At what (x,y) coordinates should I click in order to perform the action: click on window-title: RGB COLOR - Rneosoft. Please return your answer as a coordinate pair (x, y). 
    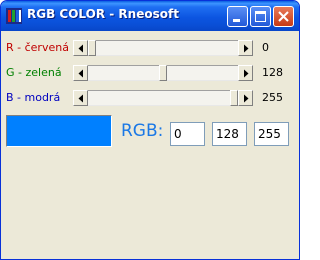
    Looking at the image, I should click on (103, 14).